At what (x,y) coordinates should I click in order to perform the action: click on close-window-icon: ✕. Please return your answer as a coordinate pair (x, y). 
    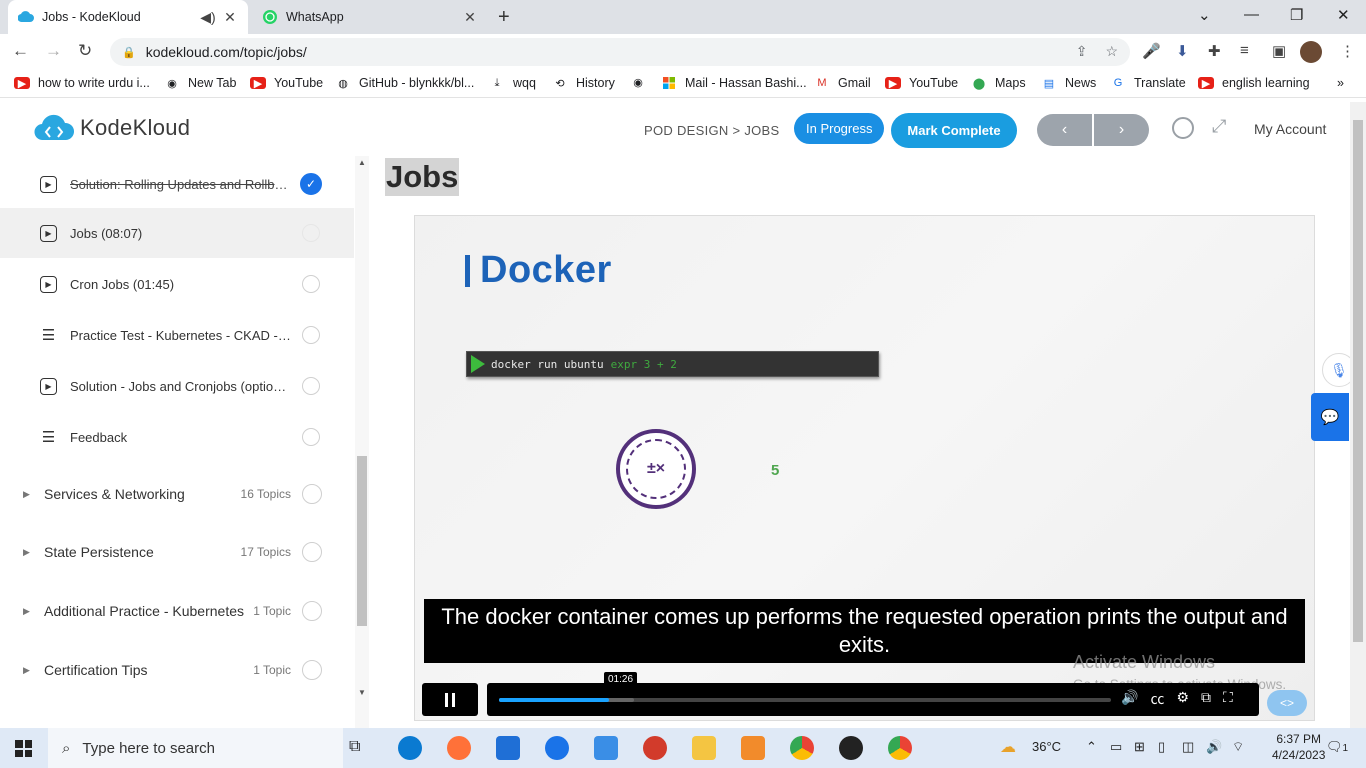
    Looking at the image, I should click on (1343, 15).